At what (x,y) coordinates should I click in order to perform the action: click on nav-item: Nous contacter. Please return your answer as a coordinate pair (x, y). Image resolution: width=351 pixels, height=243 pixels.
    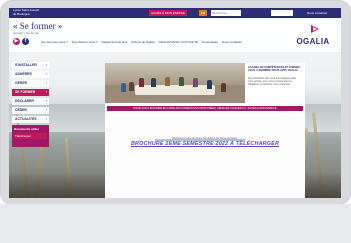
    Looking at the image, I should click on (232, 42).